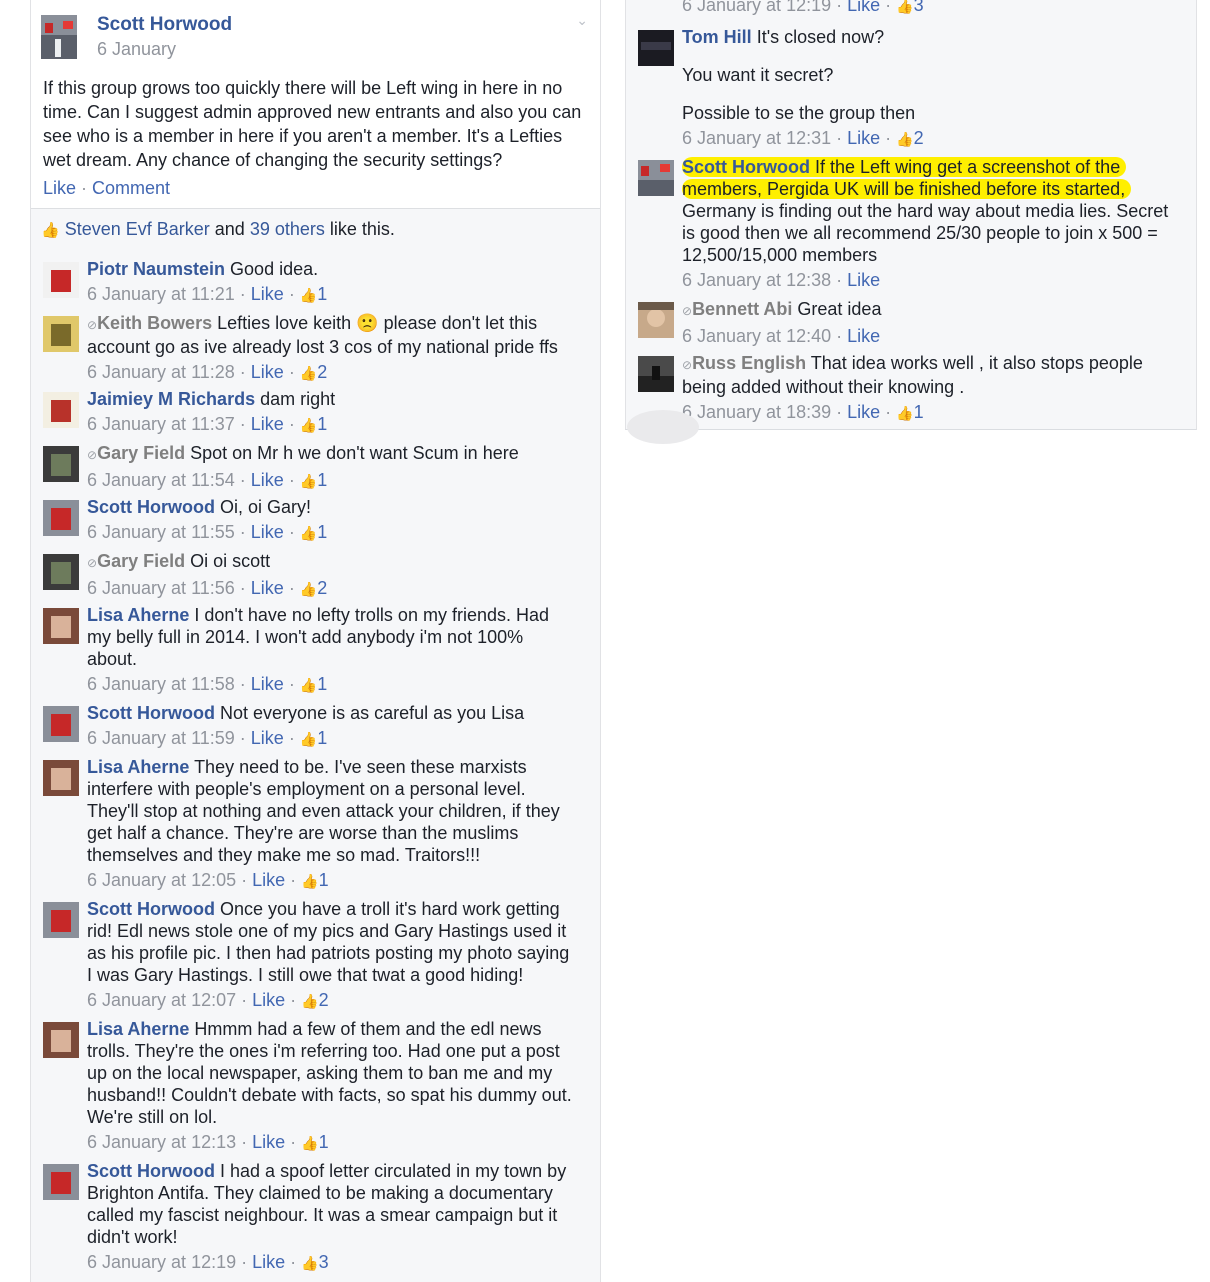 The image size is (1210, 1282). What do you see at coordinates (749, 363) in the screenshot?
I see `author-name: Russ English` at bounding box center [749, 363].